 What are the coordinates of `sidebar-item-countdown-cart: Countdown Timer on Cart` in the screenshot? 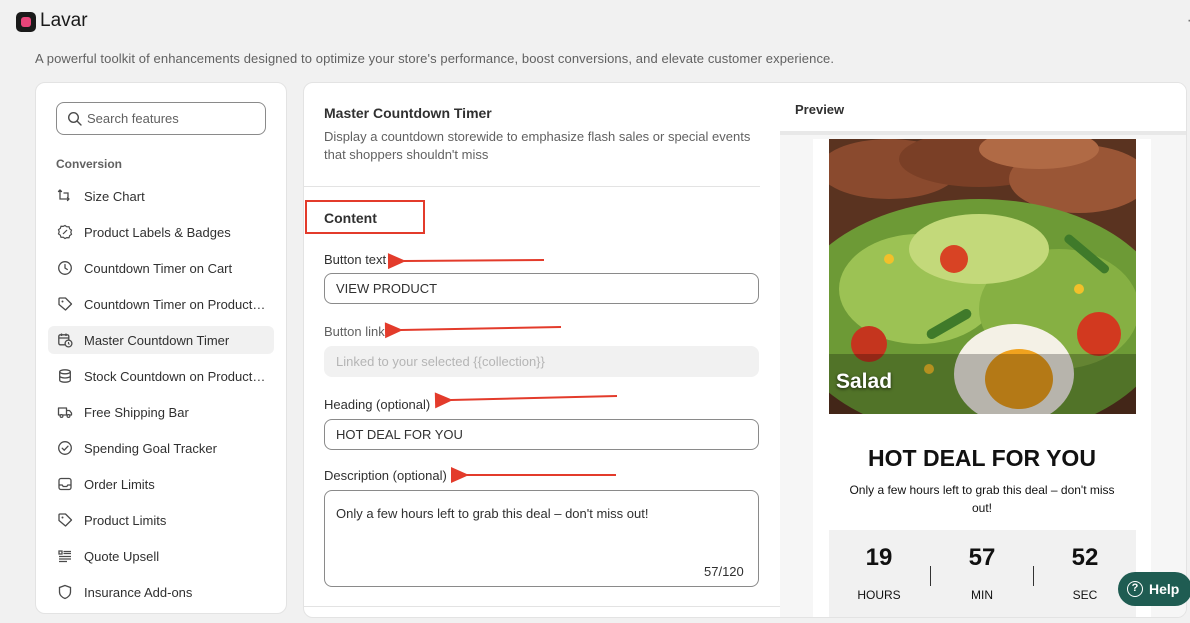 It's located at (161, 268).